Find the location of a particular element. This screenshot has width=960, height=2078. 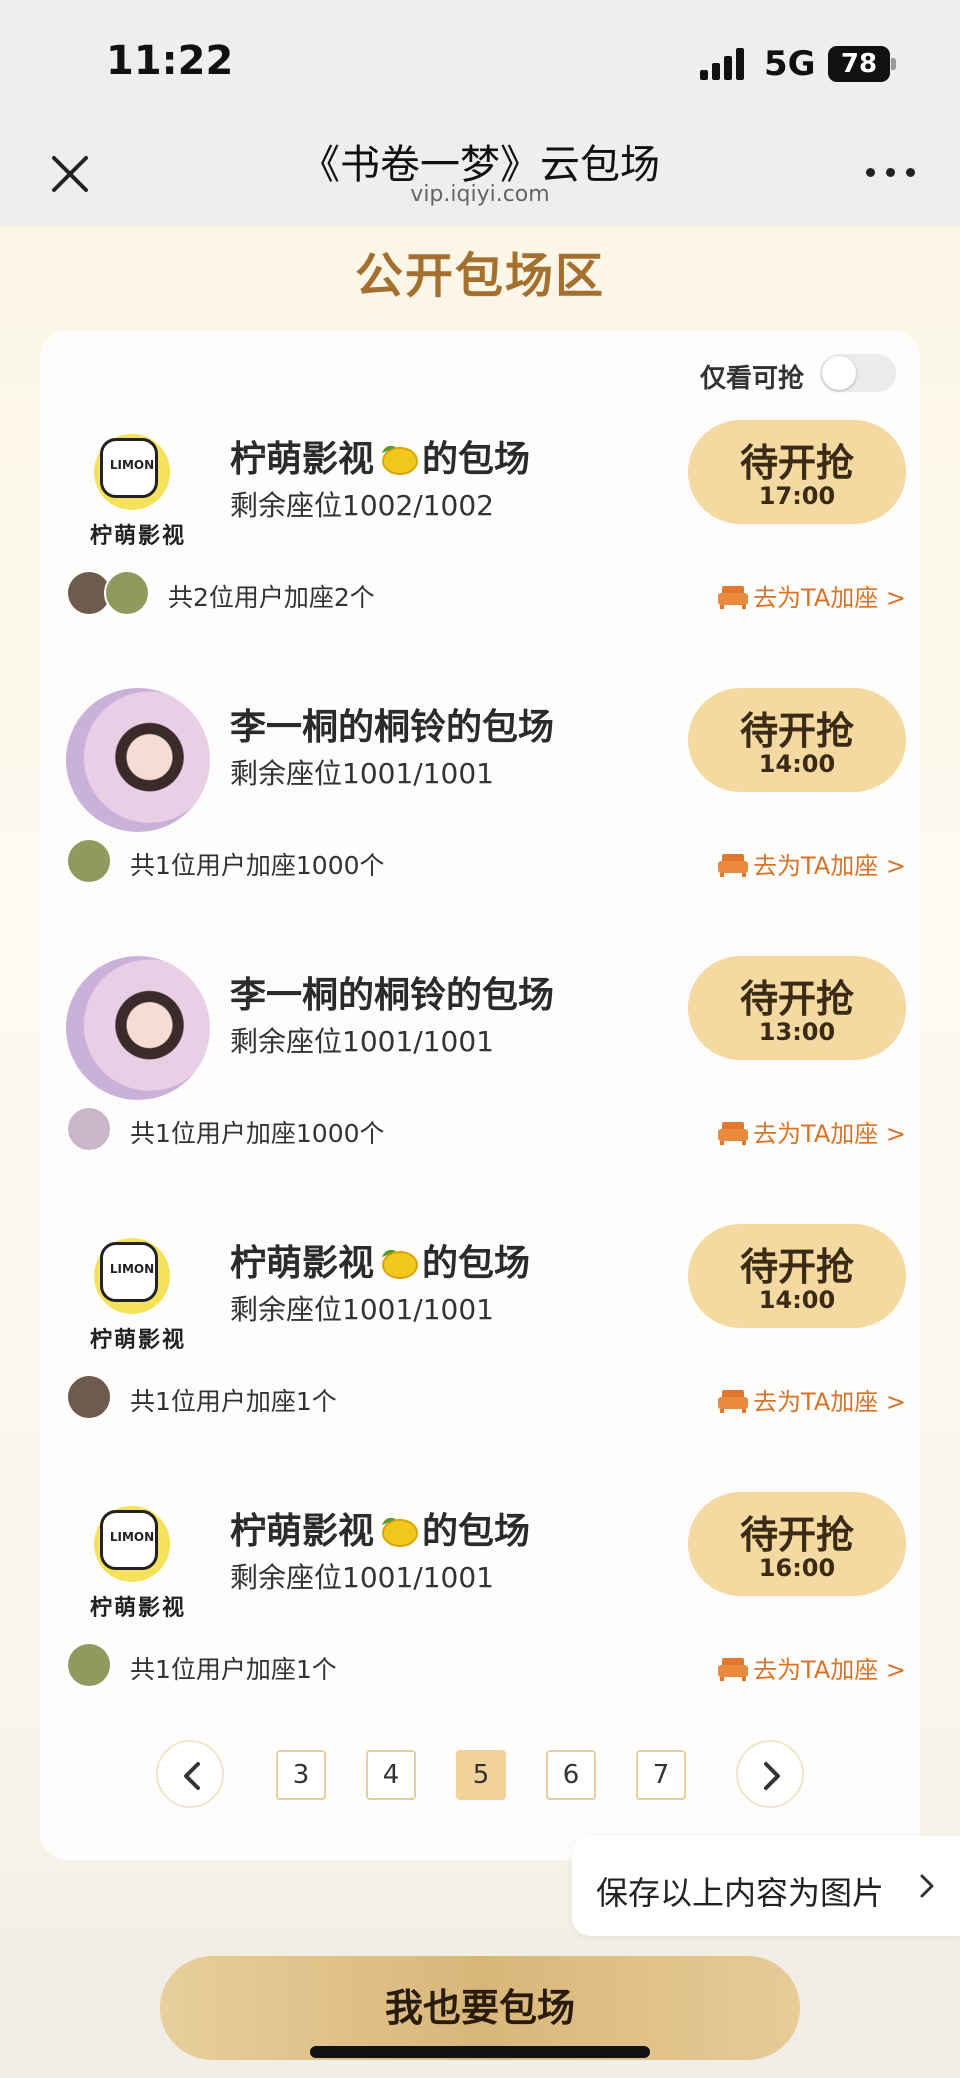

next-page-button is located at coordinates (770, 1774).